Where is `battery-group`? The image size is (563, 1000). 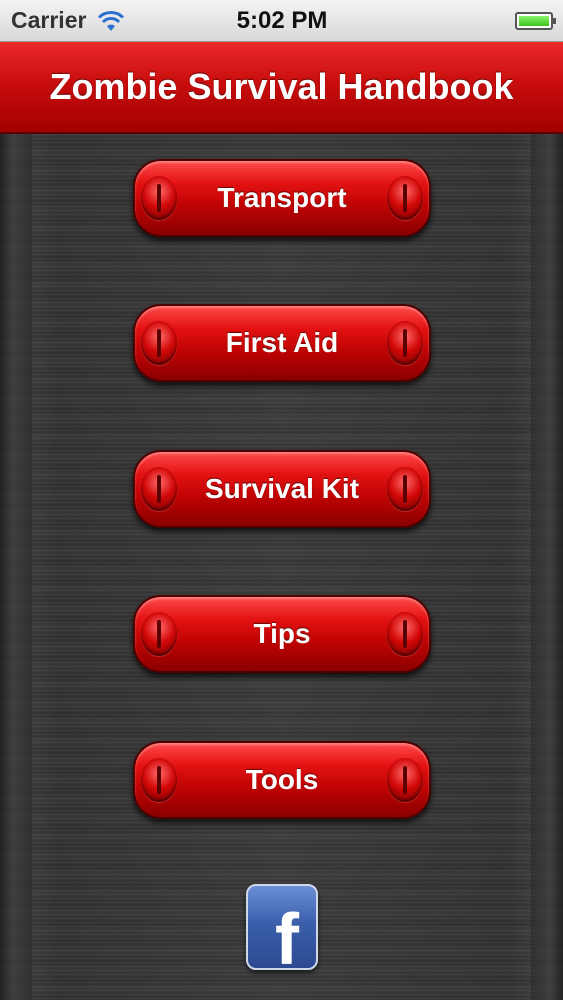 battery-group is located at coordinates (484, 20).